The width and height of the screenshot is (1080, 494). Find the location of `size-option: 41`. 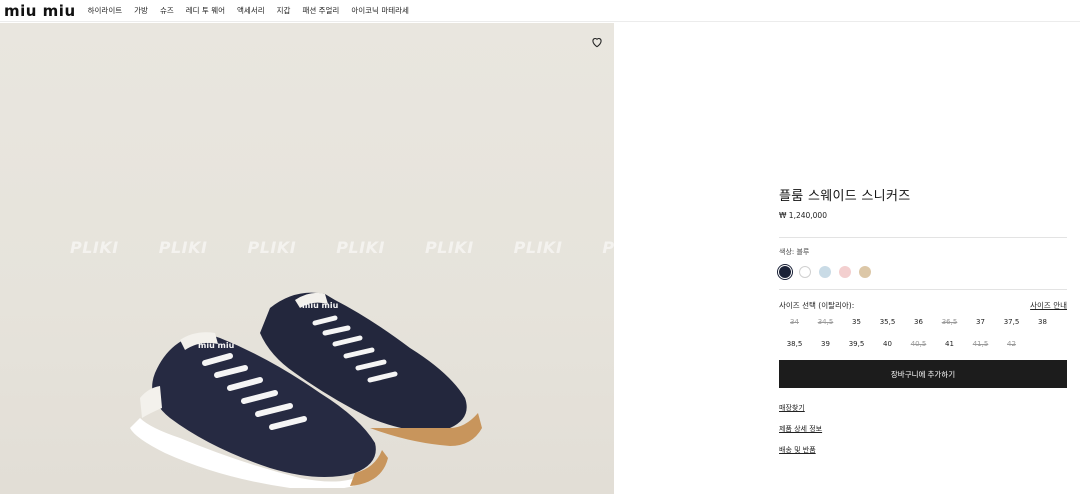

size-option: 41 is located at coordinates (949, 344).